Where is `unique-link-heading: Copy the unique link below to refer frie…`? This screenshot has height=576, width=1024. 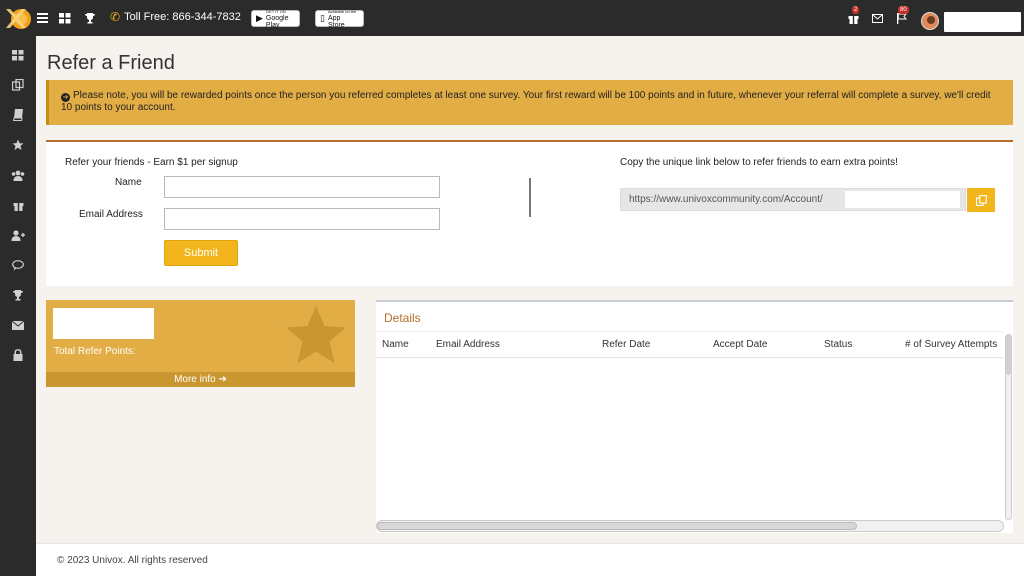 unique-link-heading: Copy the unique link below to refer frie… is located at coordinates (759, 162).